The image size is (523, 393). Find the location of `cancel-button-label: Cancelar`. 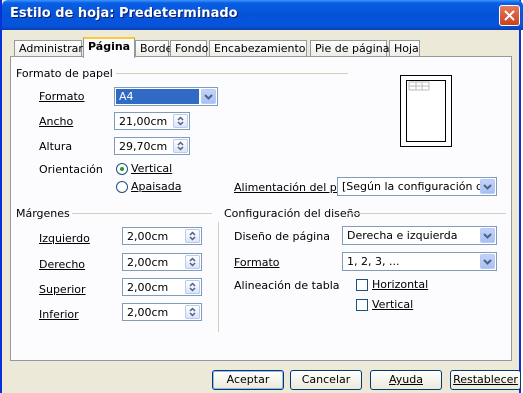

cancel-button-label: Cancelar is located at coordinates (326, 379).